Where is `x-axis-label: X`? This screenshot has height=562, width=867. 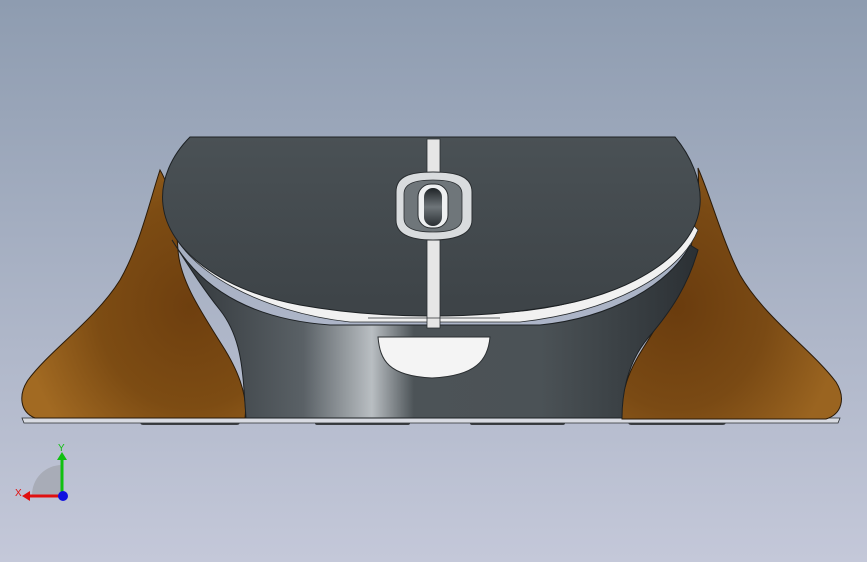 x-axis-label: X is located at coordinates (18, 493).